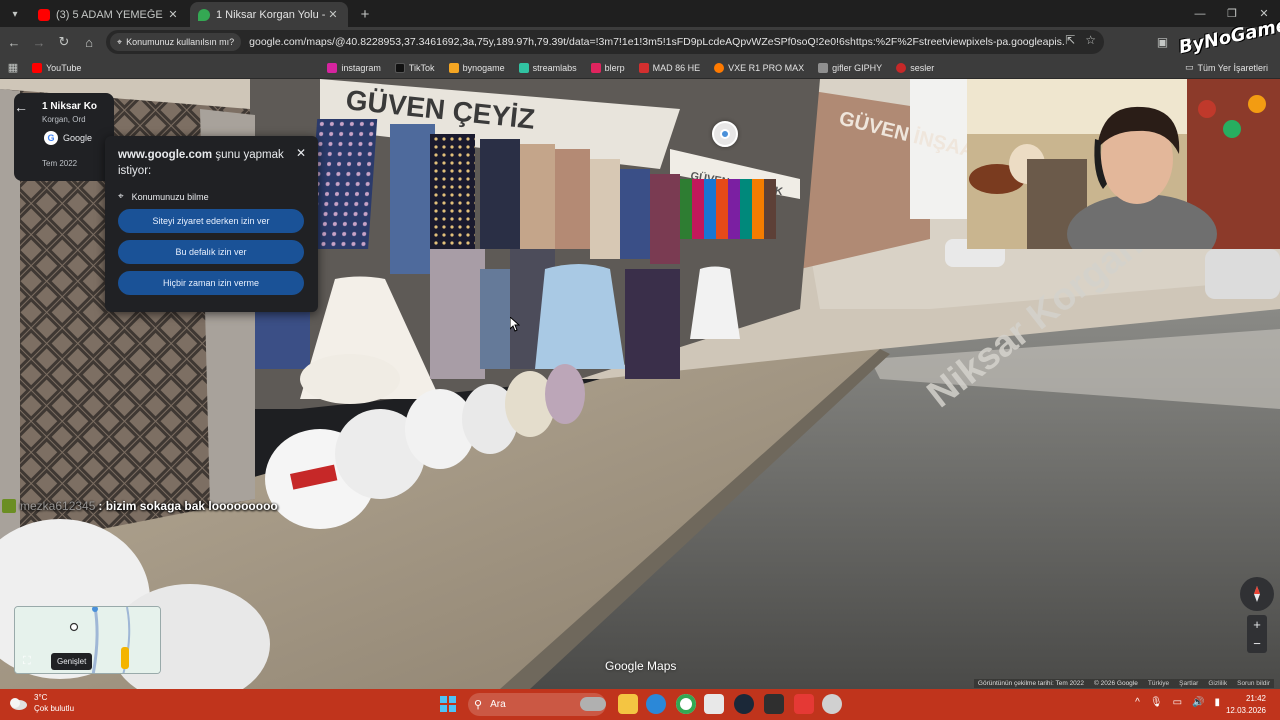 This screenshot has height=720, width=1280. I want to click on place-subtitle: Korgan, Ord, so click(64, 119).